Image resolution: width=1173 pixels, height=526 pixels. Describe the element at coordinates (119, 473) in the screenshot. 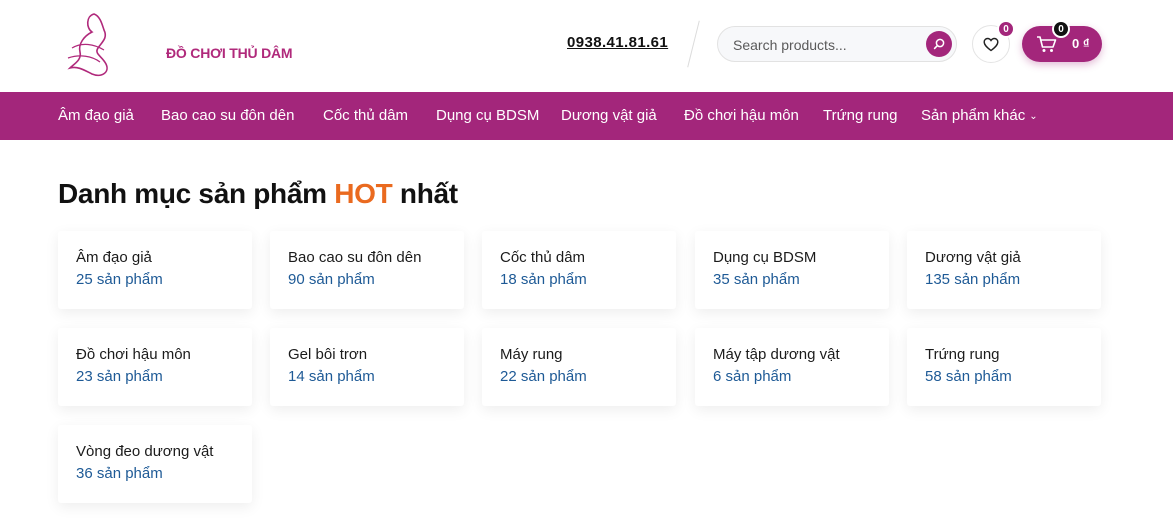

I see `category-count: 36 sản phẩm` at that location.